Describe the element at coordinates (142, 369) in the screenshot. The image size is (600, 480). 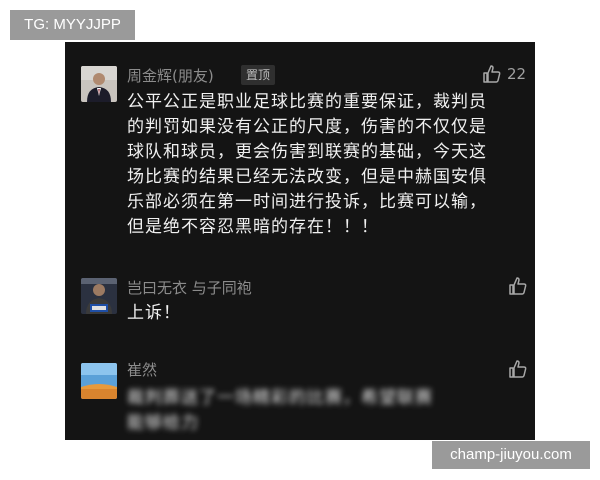
I see `comment-username: 崔然` at that location.